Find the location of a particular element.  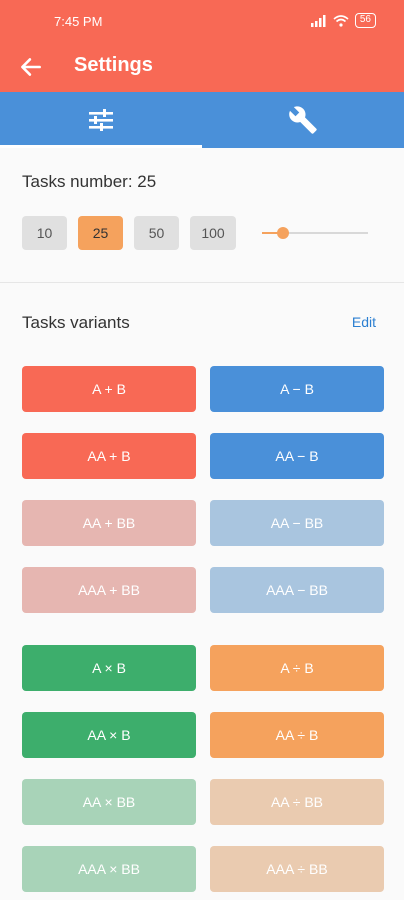

option-10: 10 is located at coordinates (44, 233).